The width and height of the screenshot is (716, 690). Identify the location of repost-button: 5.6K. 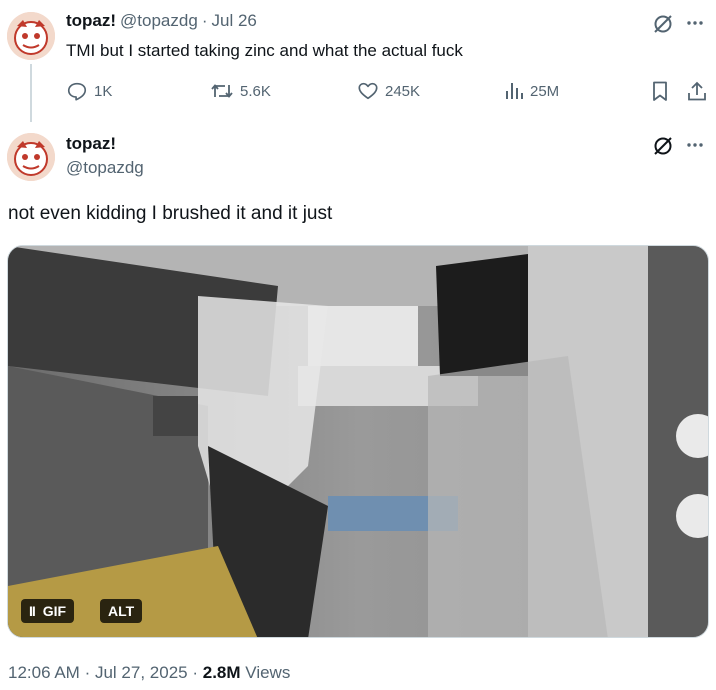
(240, 91).